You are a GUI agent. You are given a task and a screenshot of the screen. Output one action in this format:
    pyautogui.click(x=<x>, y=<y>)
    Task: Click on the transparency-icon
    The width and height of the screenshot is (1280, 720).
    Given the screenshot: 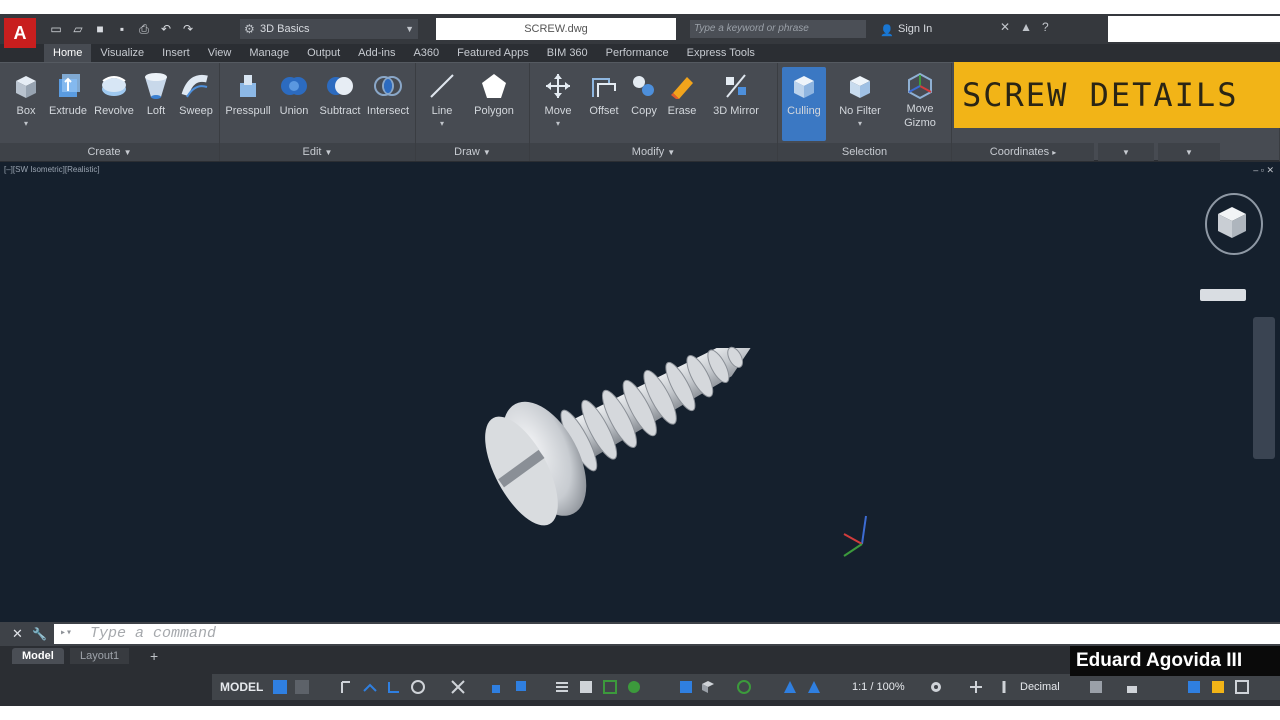 What is the action you would take?
    pyautogui.click(x=586, y=687)
    